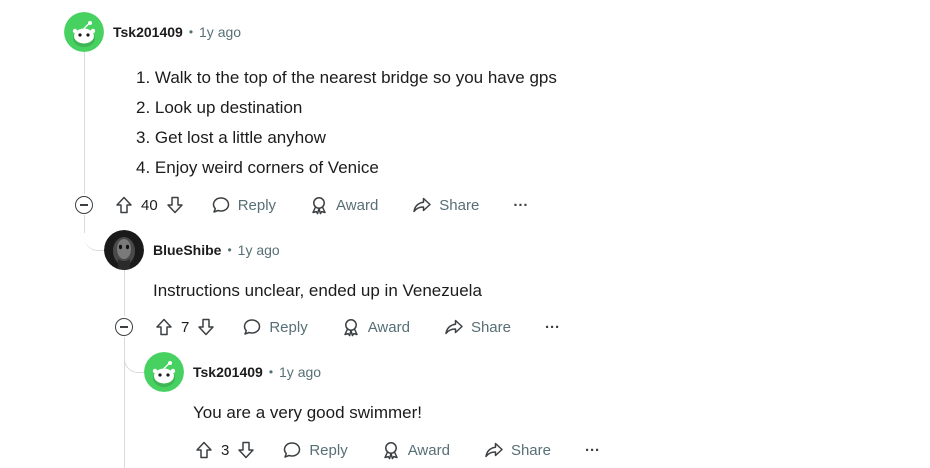 The image size is (930, 468). I want to click on vote-count: 7, so click(185, 327).